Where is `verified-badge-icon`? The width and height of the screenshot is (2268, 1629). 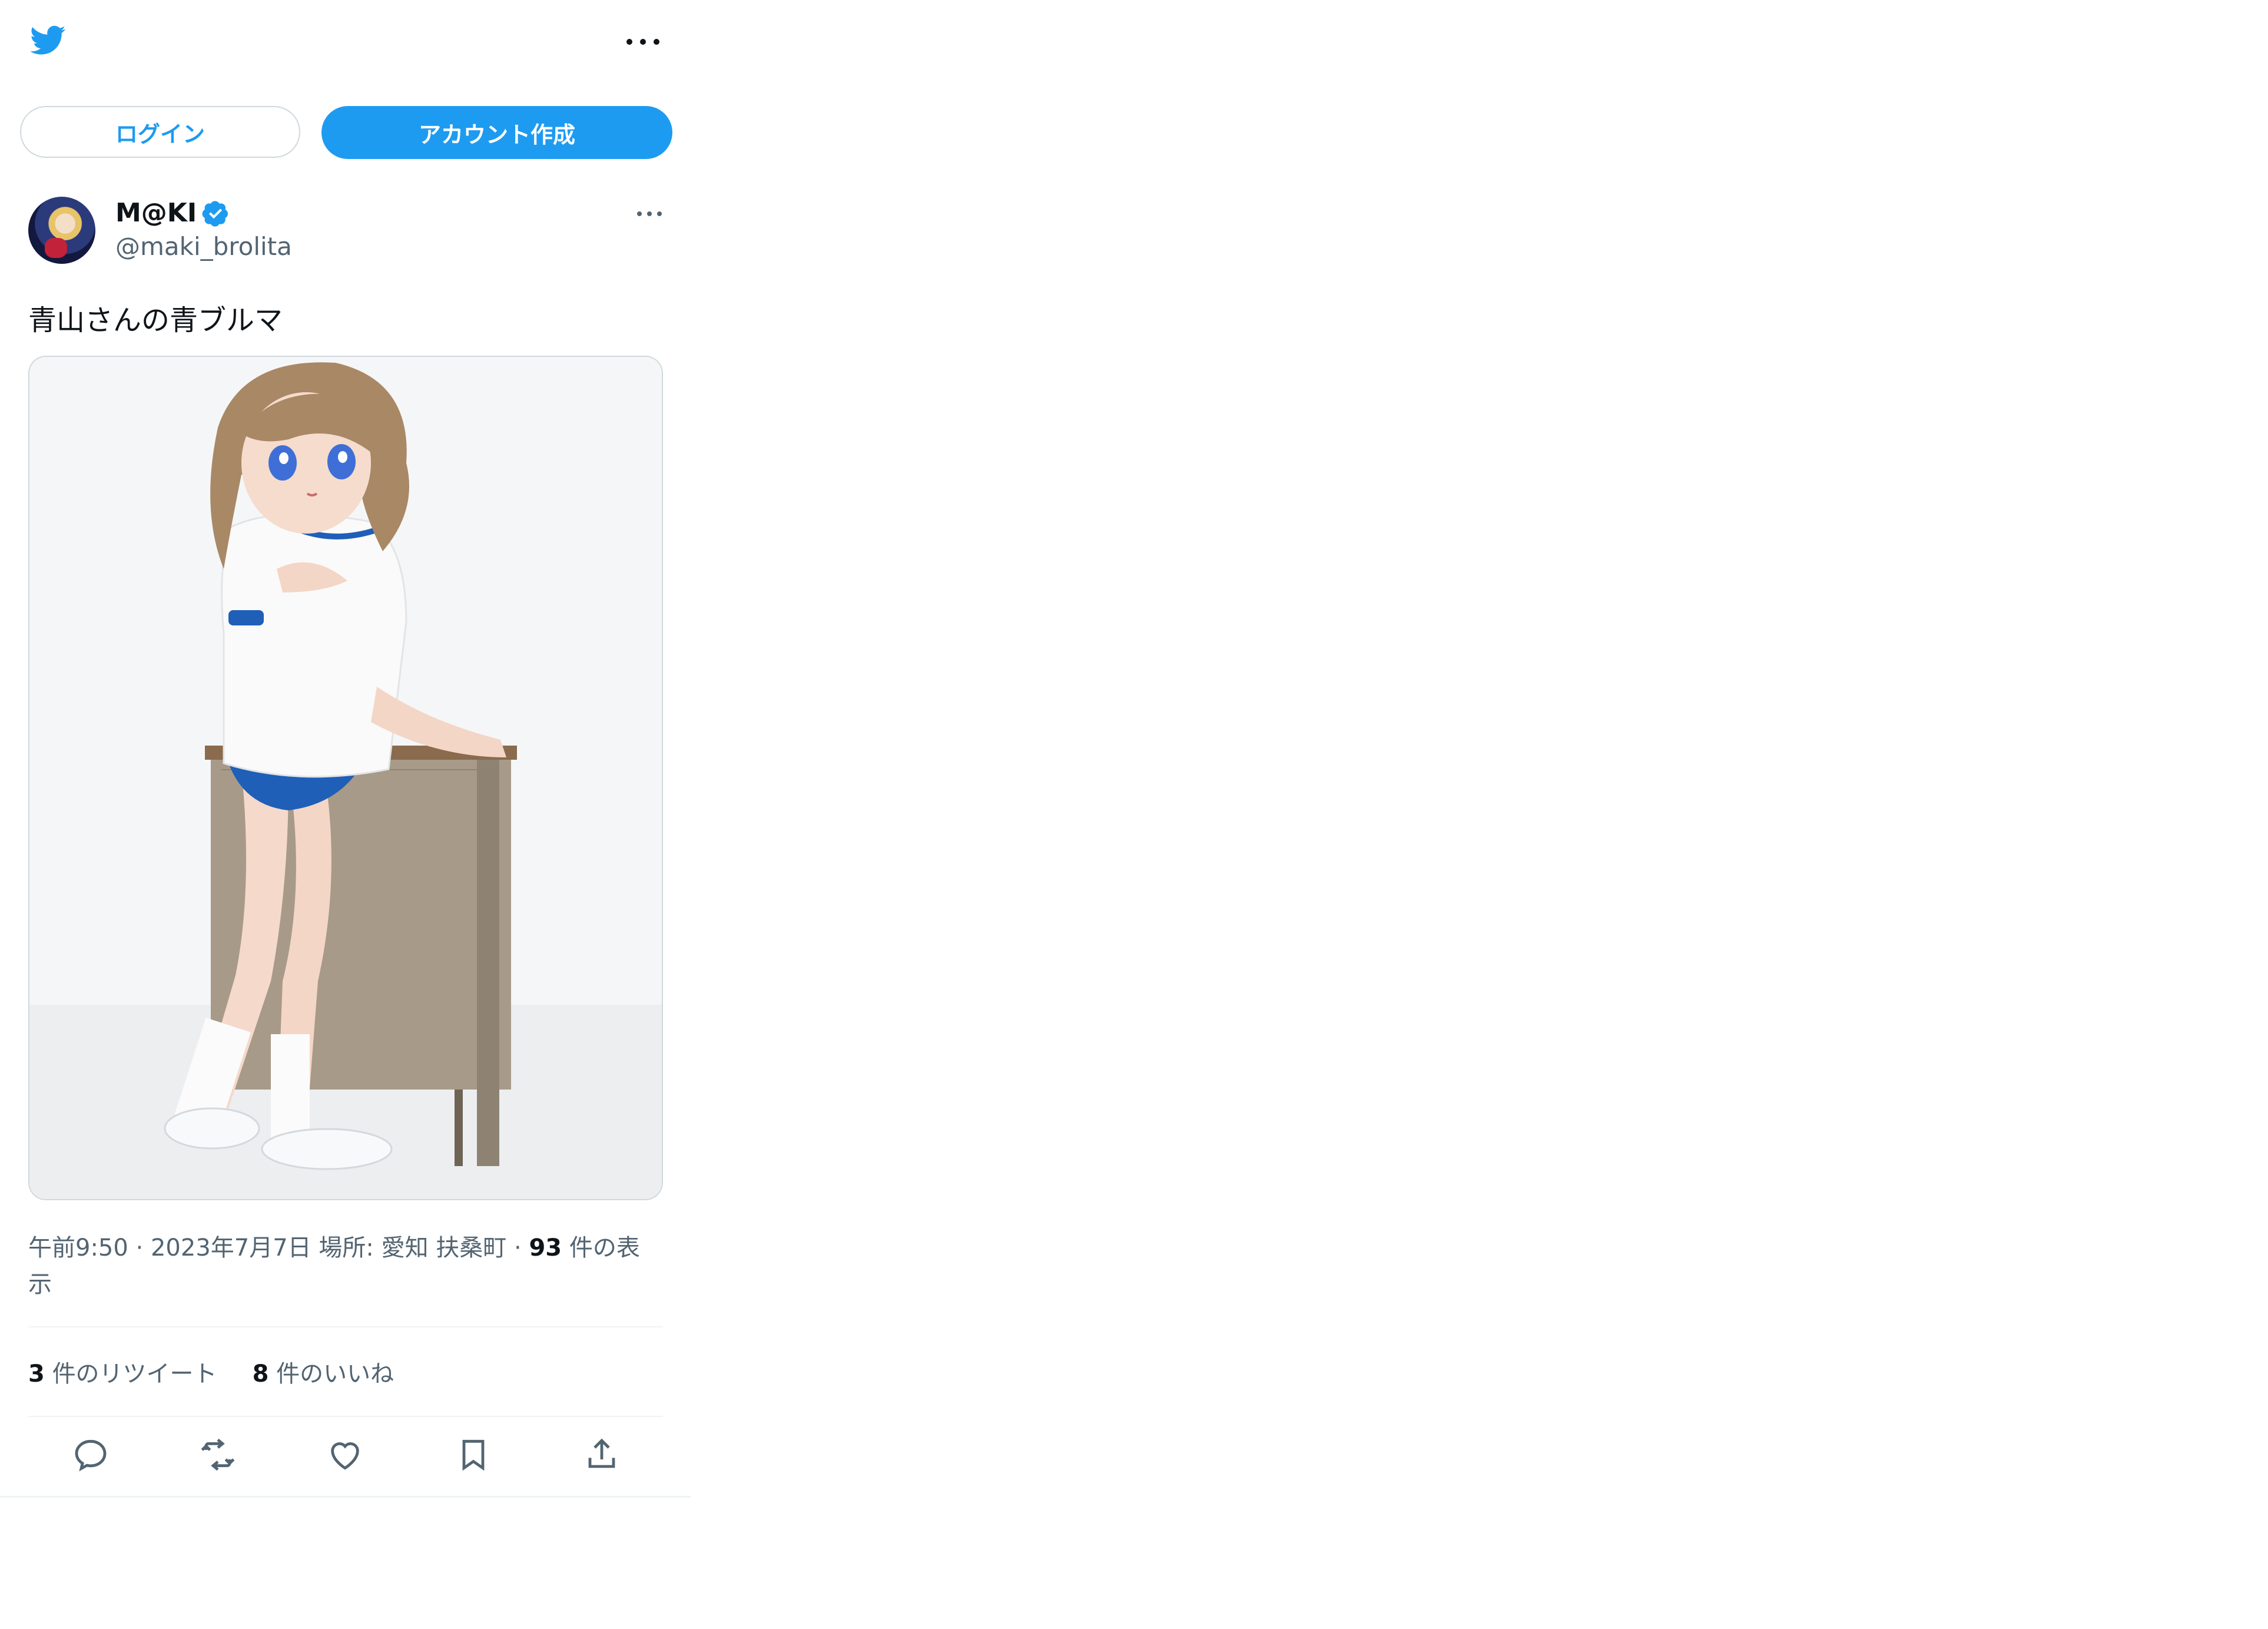 verified-badge-icon is located at coordinates (215, 213).